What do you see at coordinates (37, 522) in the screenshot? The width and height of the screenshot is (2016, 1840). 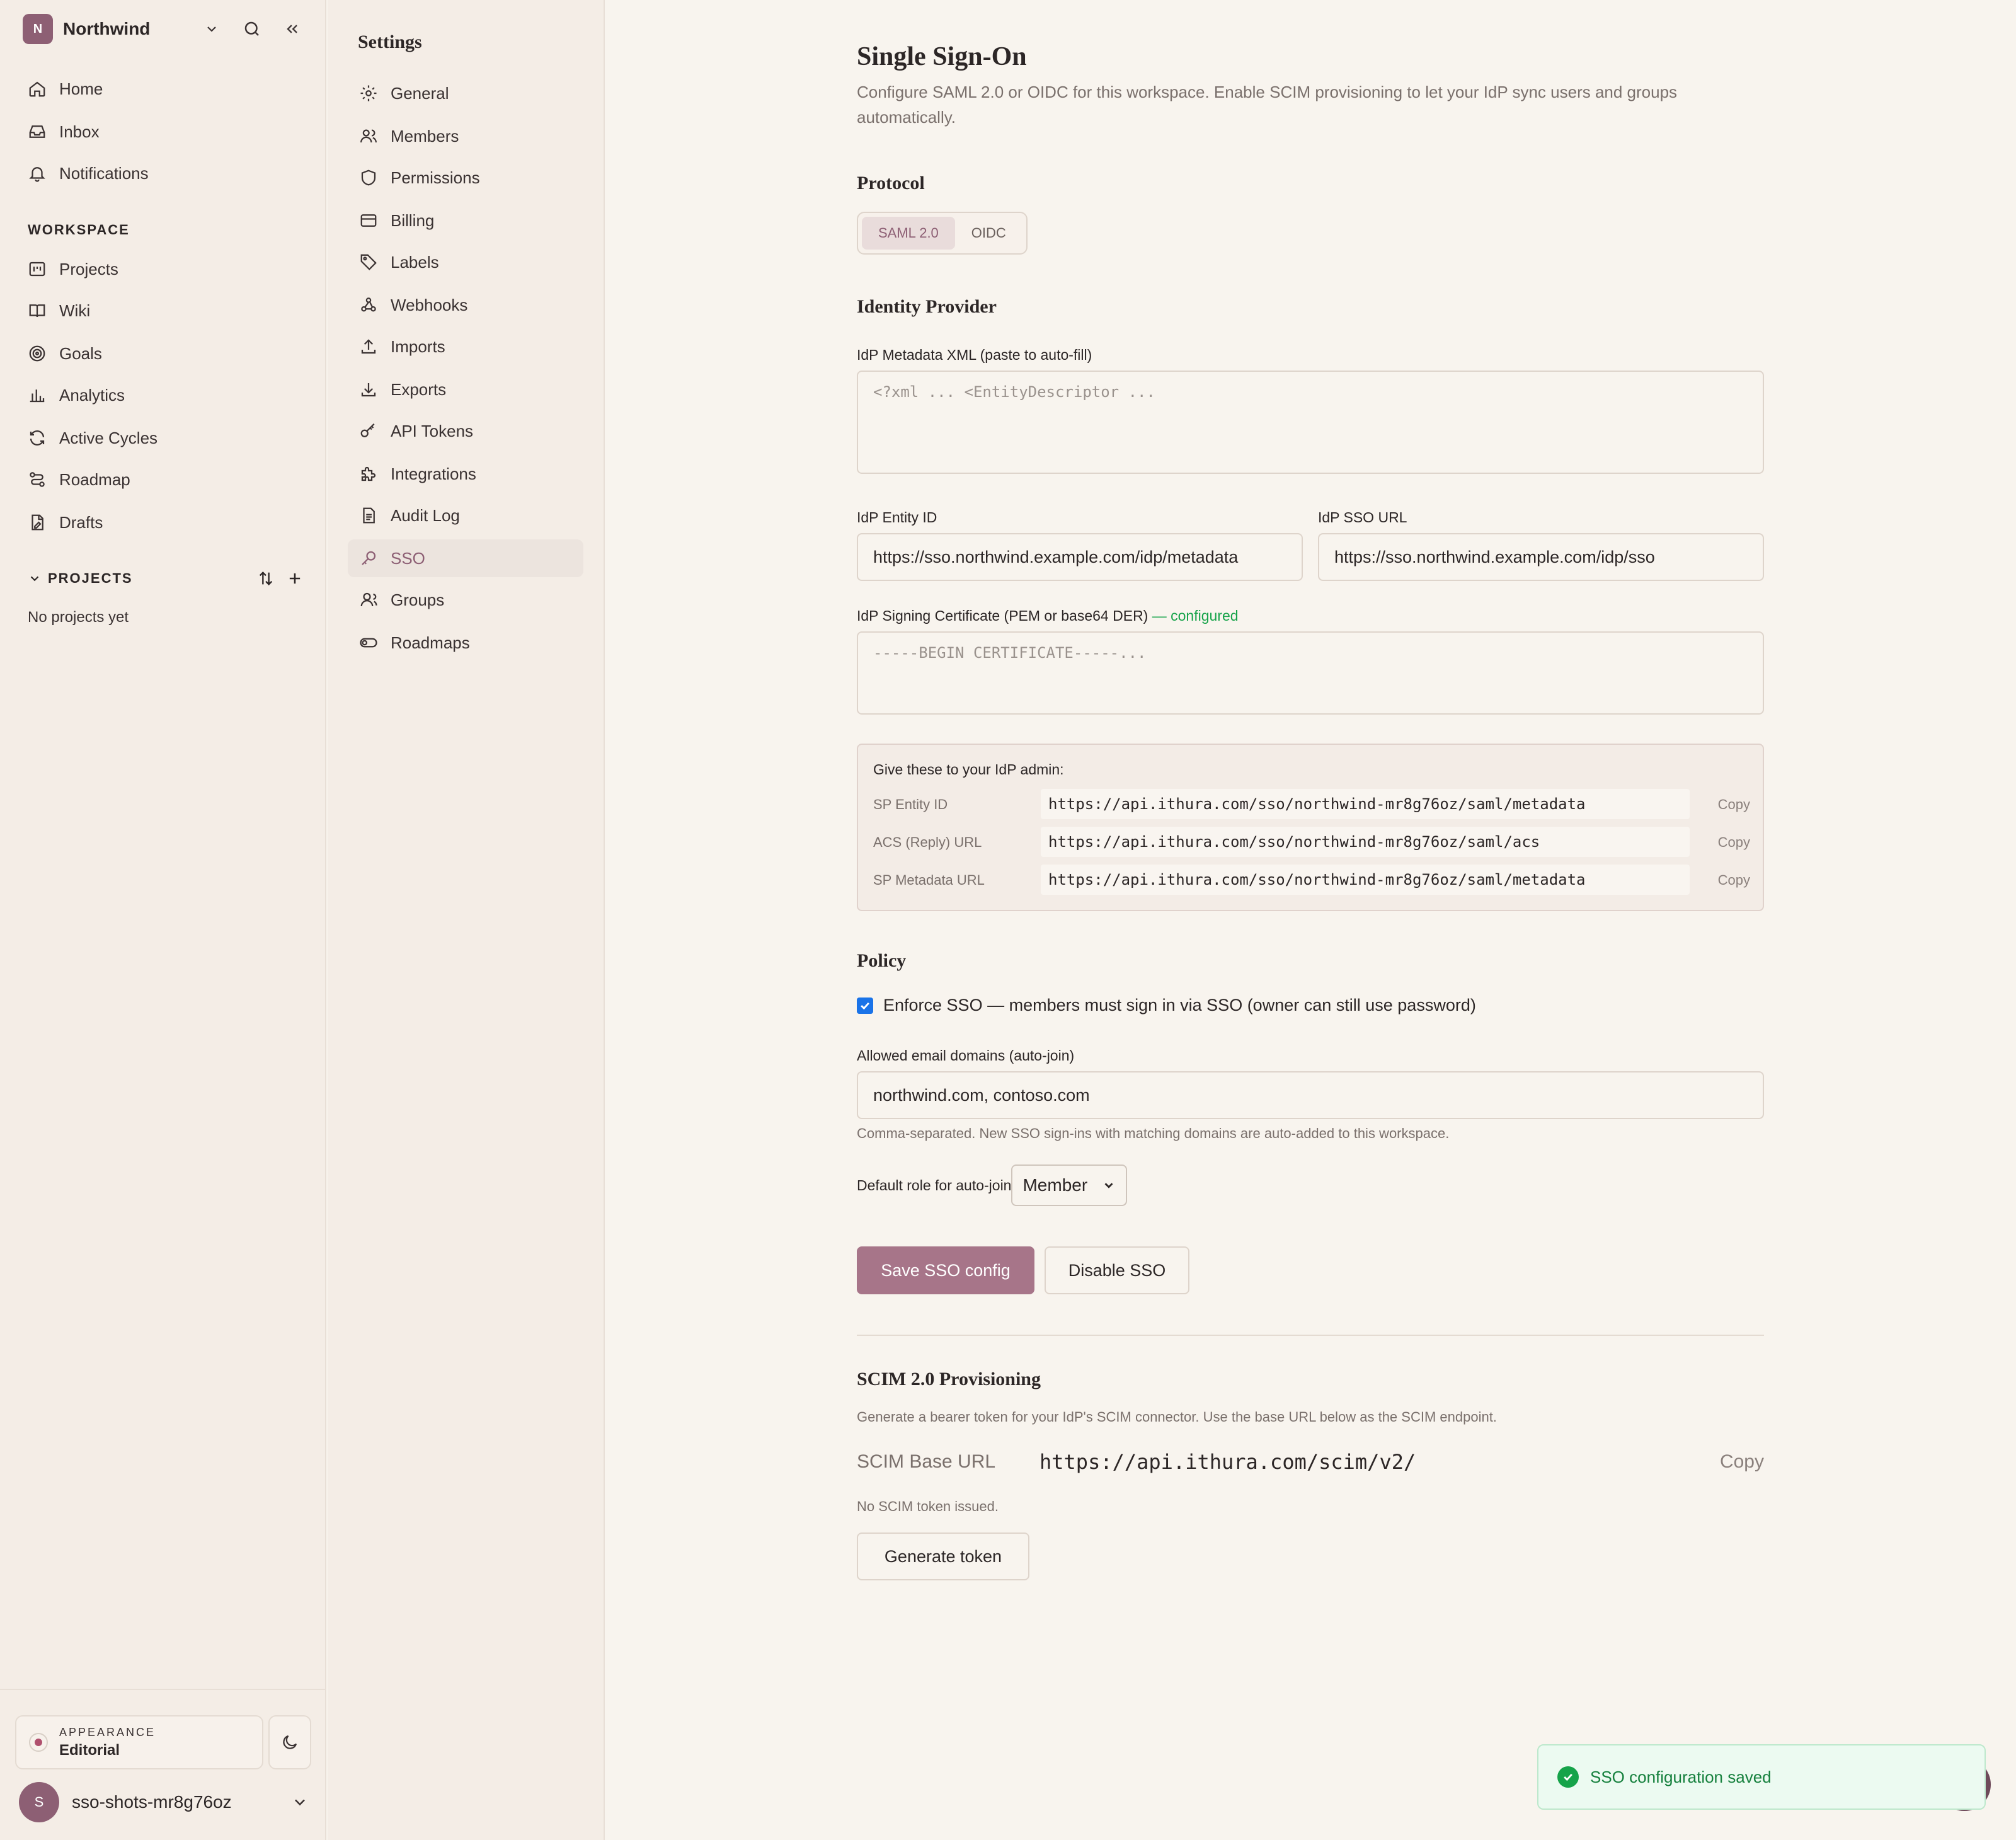 I see `draft-file-icon` at bounding box center [37, 522].